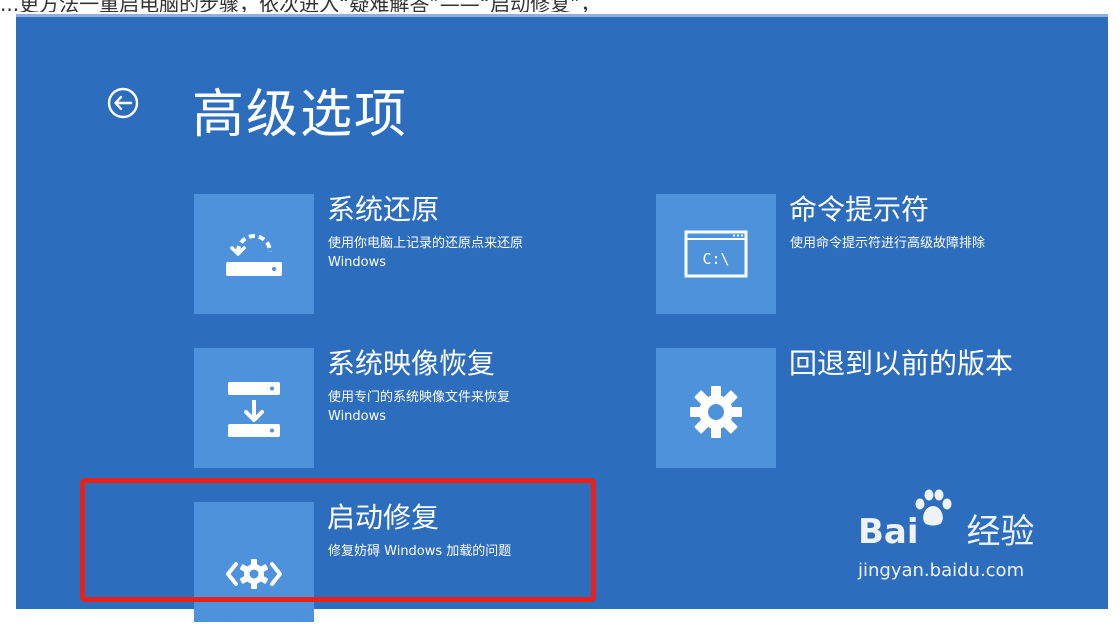  I want to click on option-description-line: 修复妨碍 Windows 加载的问题, so click(420, 551).